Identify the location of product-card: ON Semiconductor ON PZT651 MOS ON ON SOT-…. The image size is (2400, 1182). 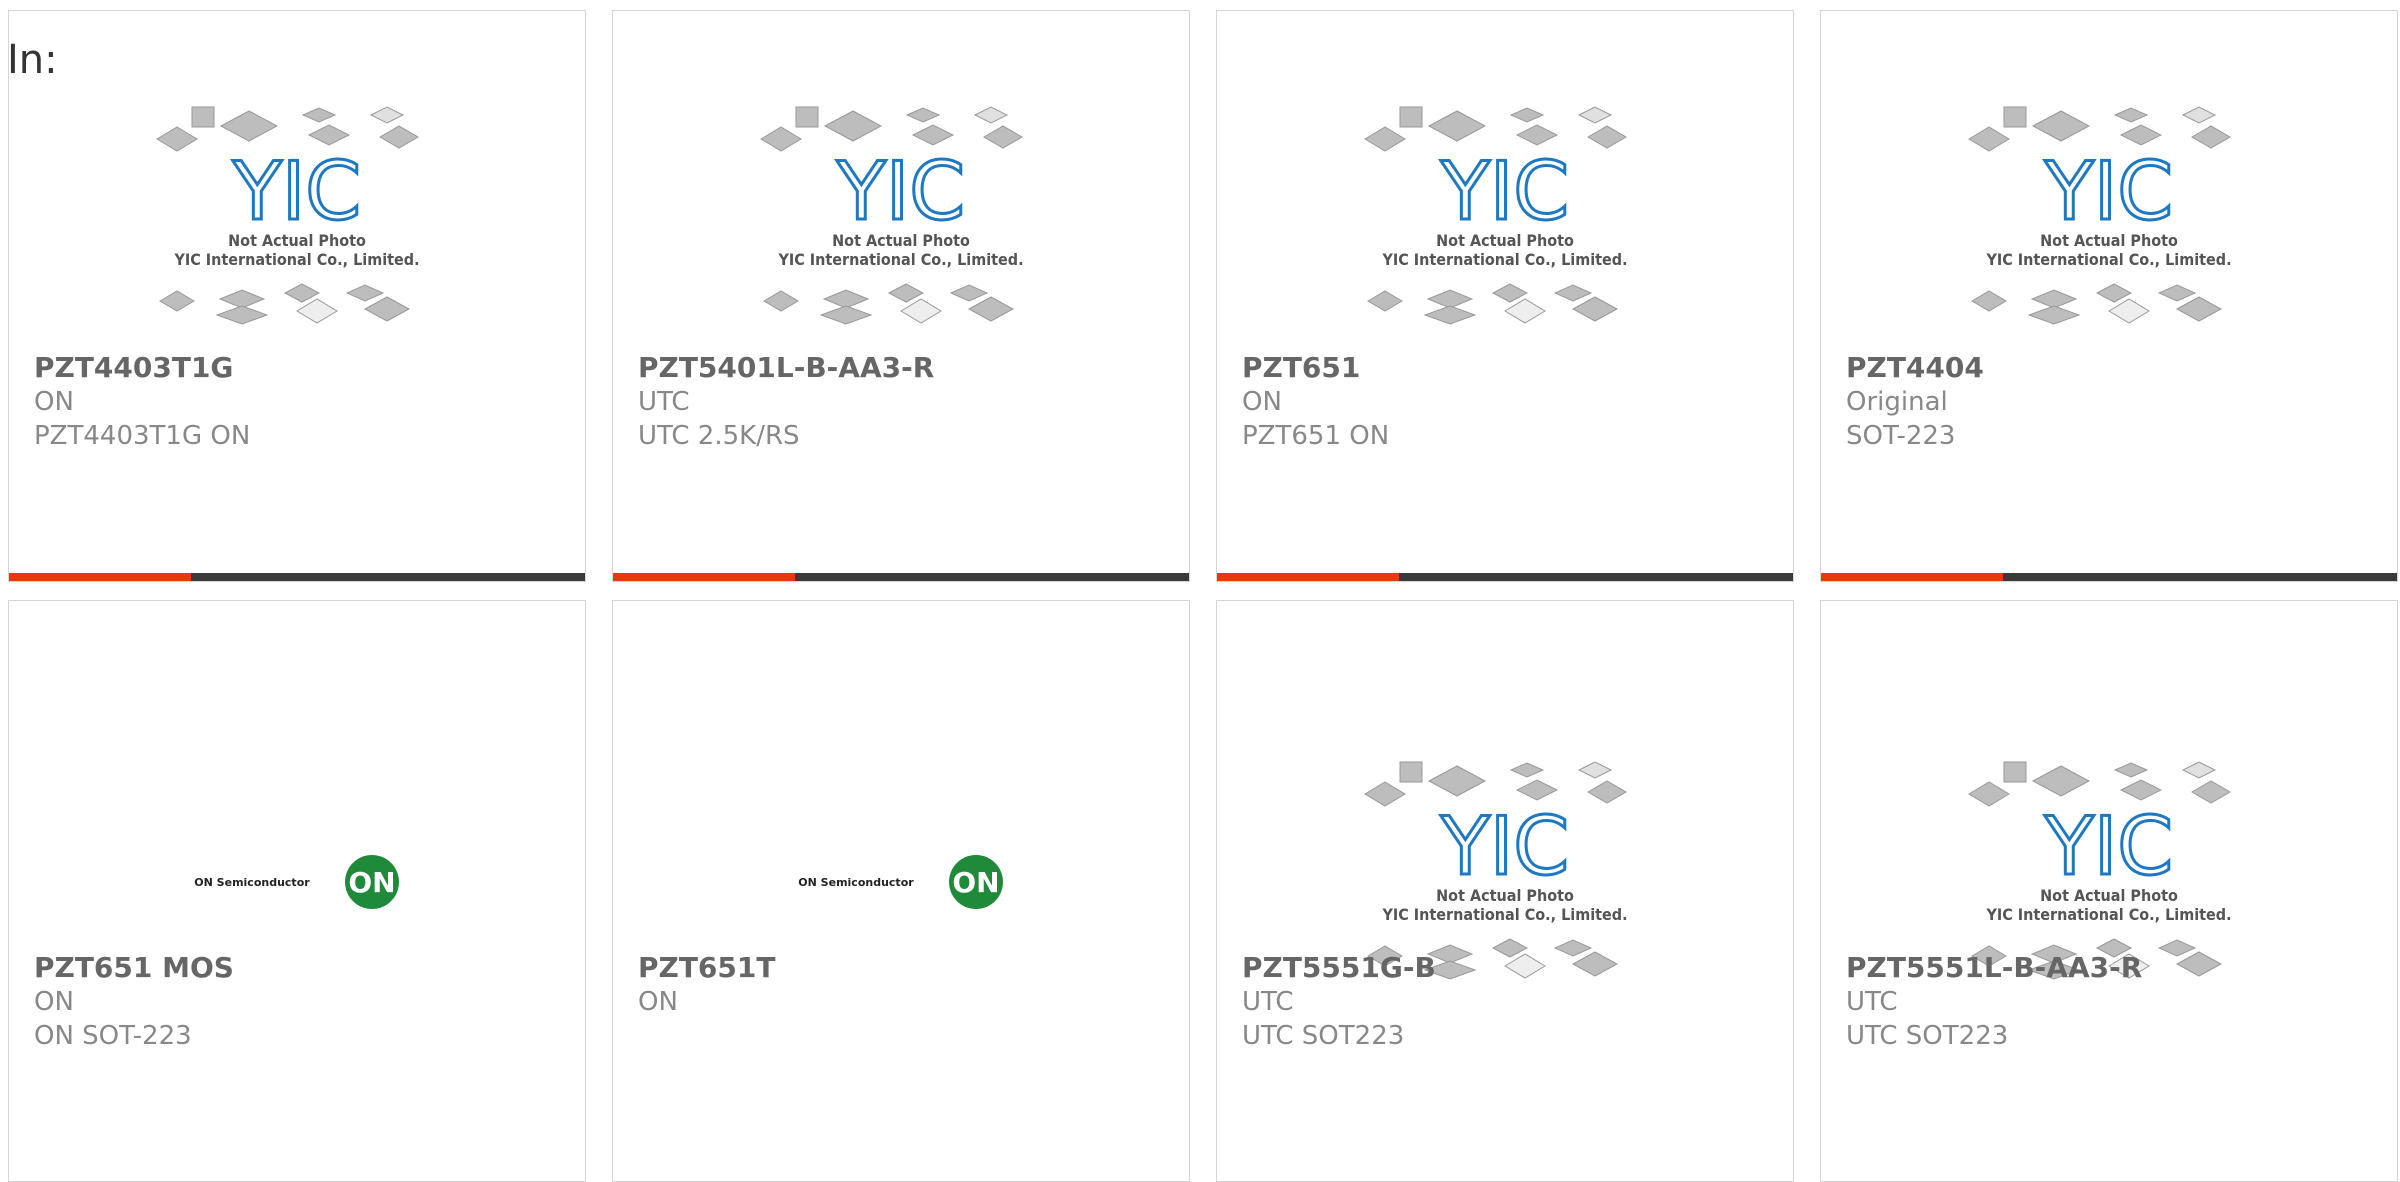
(297, 891).